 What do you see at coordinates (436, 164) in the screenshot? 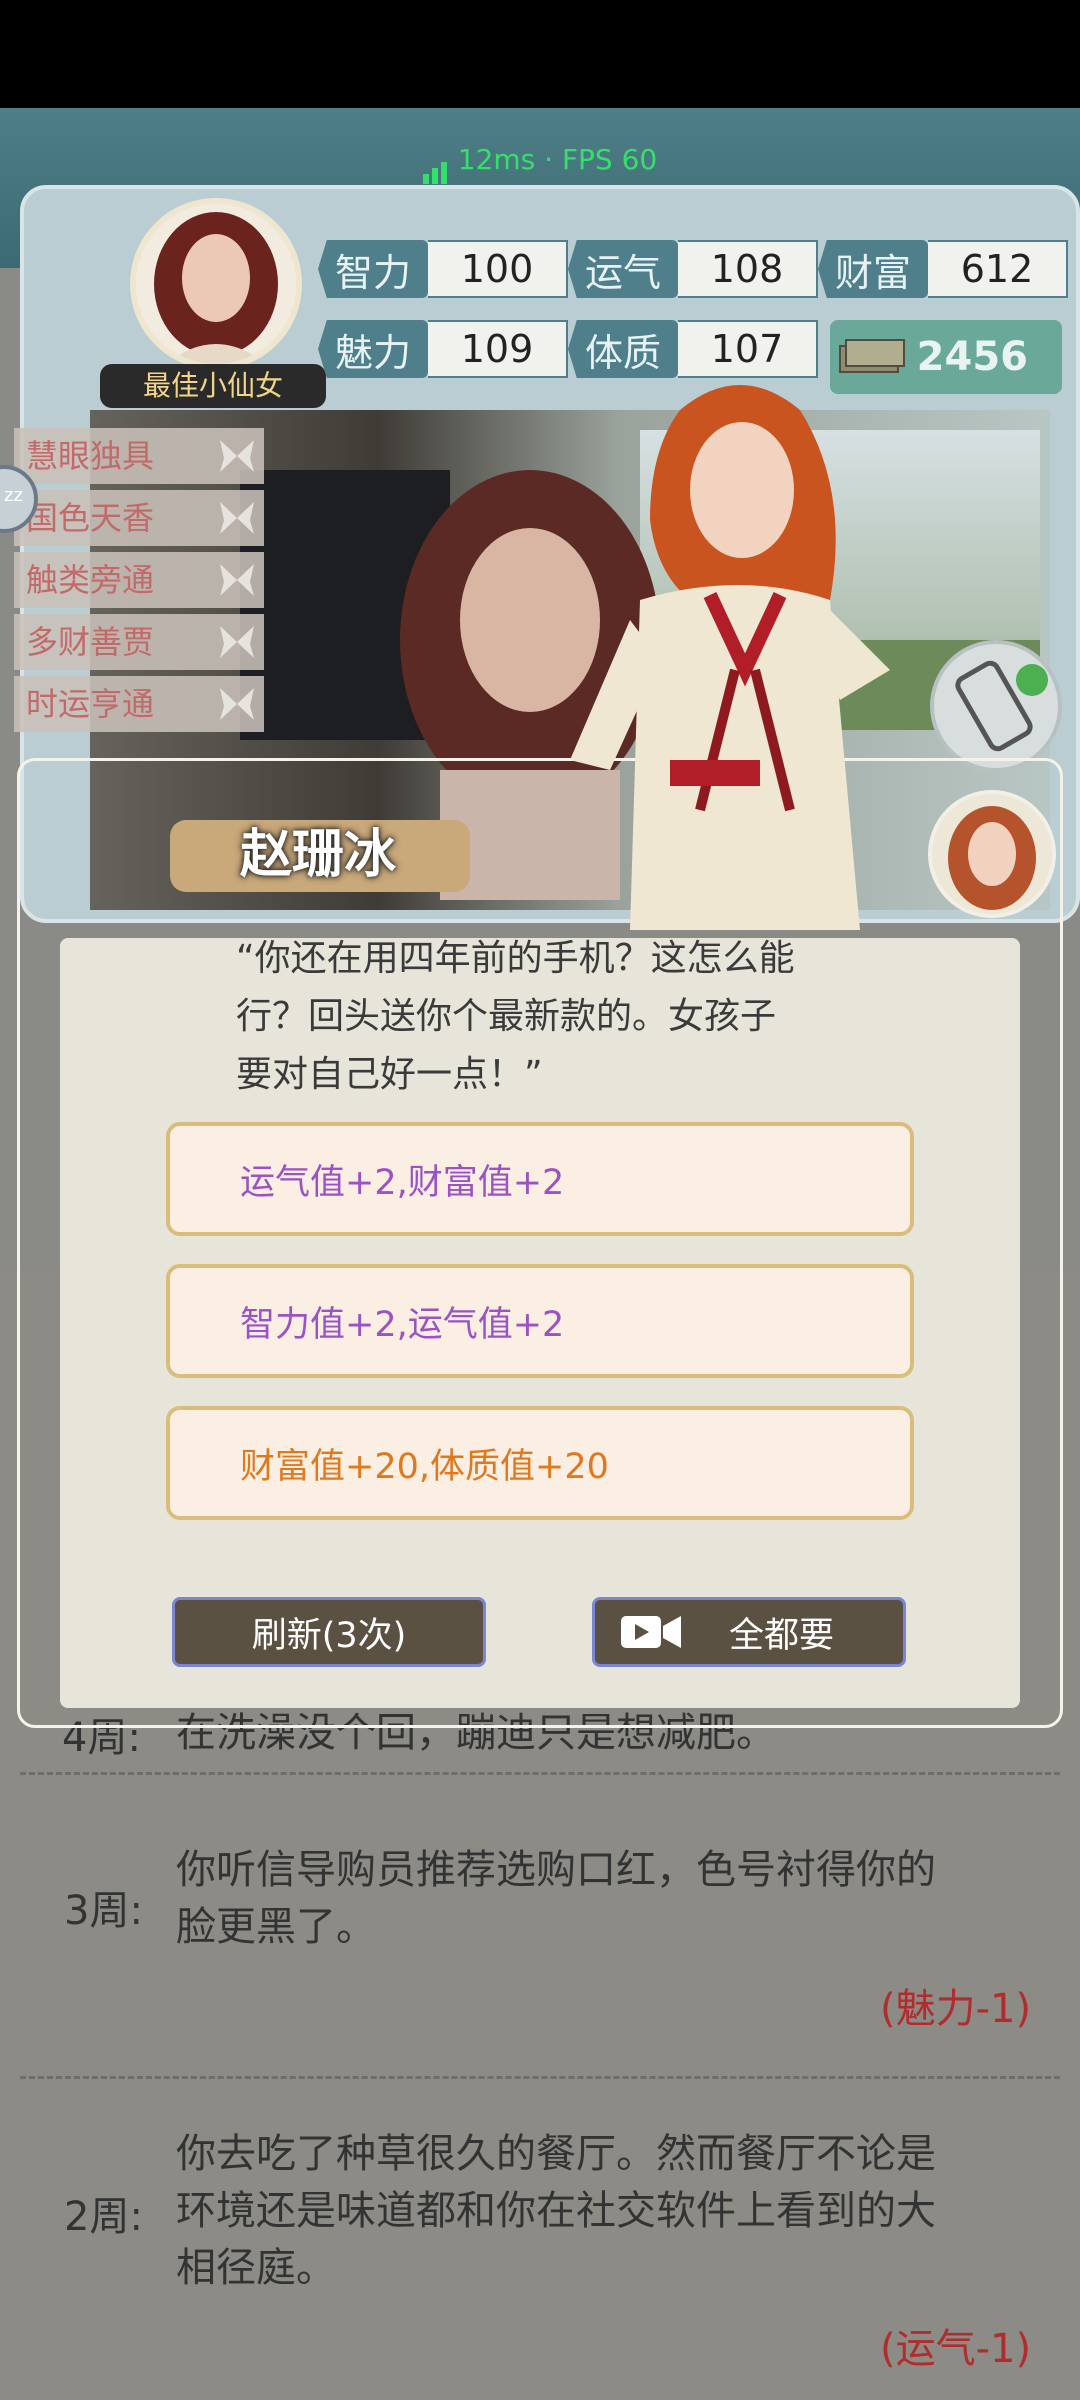
I see `signal-icon` at bounding box center [436, 164].